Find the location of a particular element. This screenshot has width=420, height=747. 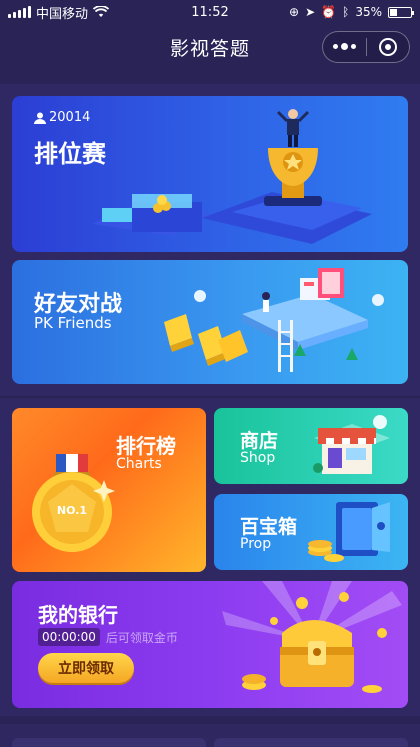

safe-icon is located at coordinates (349, 532).